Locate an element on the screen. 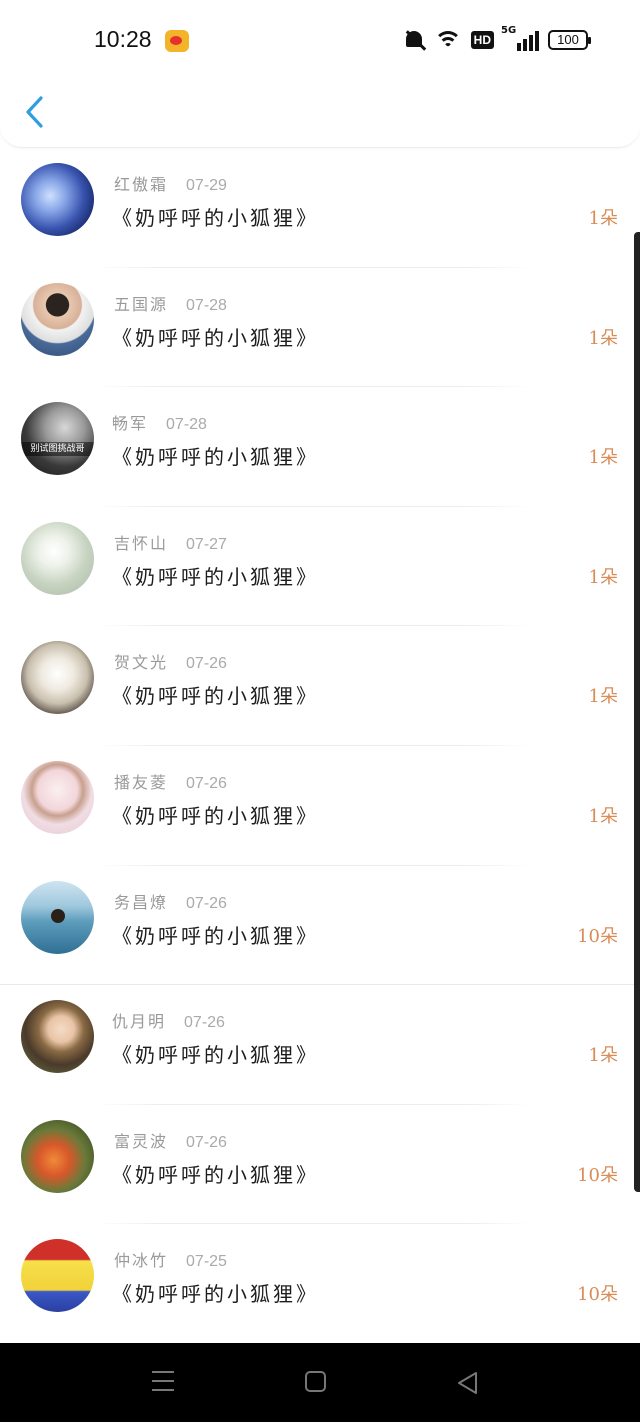  back-button is located at coordinates (35, 112).